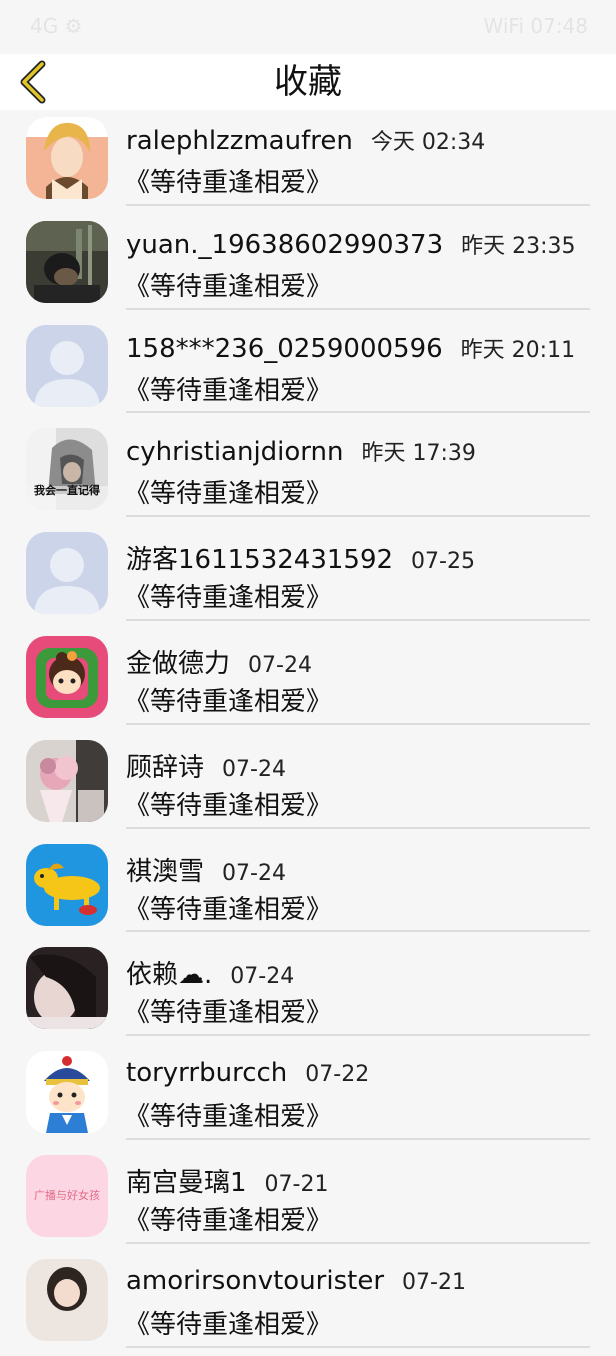 This screenshot has width=616, height=1356. I want to click on user-name: 158***236_0259000596, so click(284, 349).